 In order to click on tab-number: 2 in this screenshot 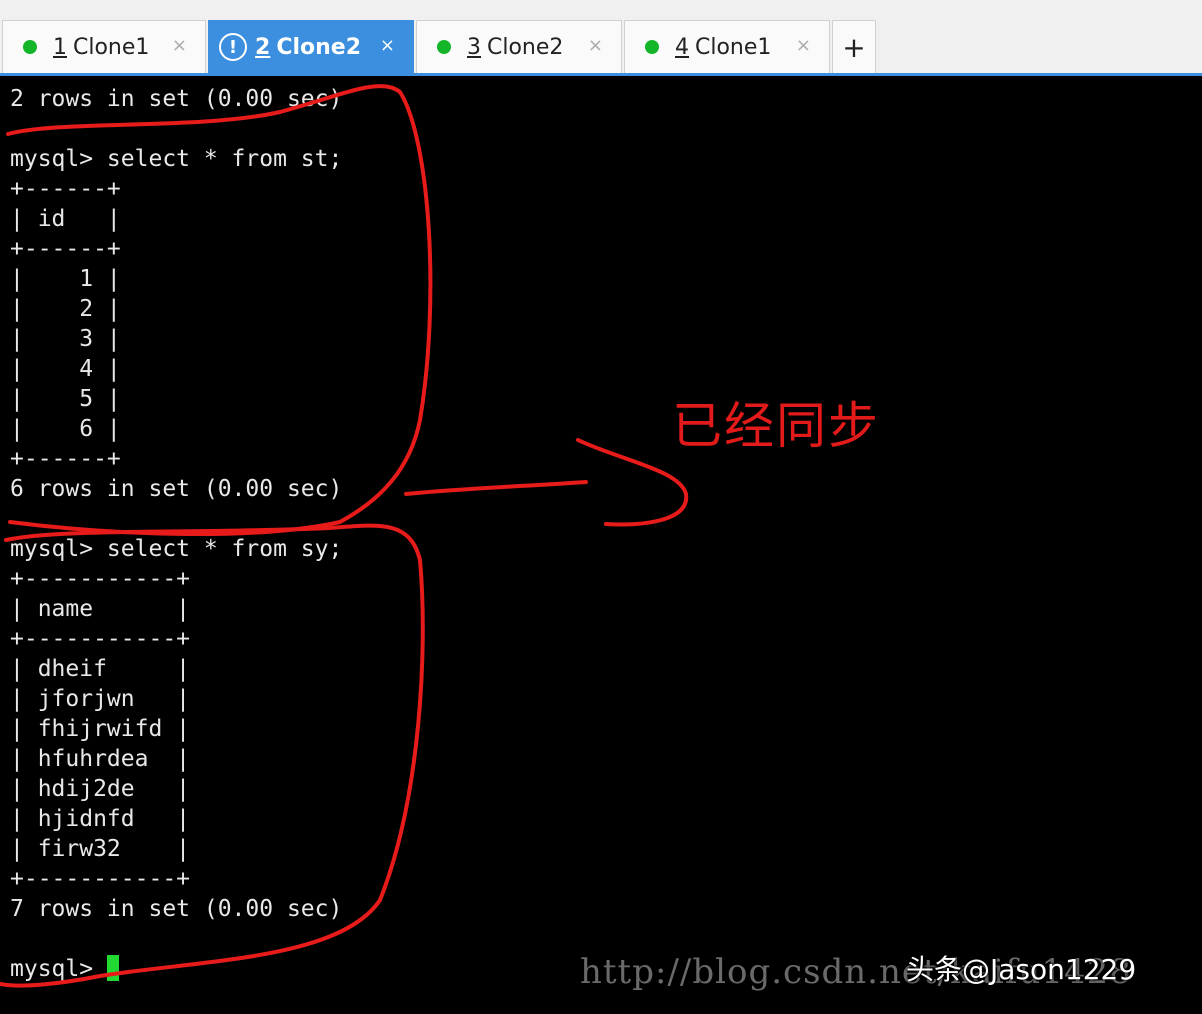, I will do `click(263, 47)`.